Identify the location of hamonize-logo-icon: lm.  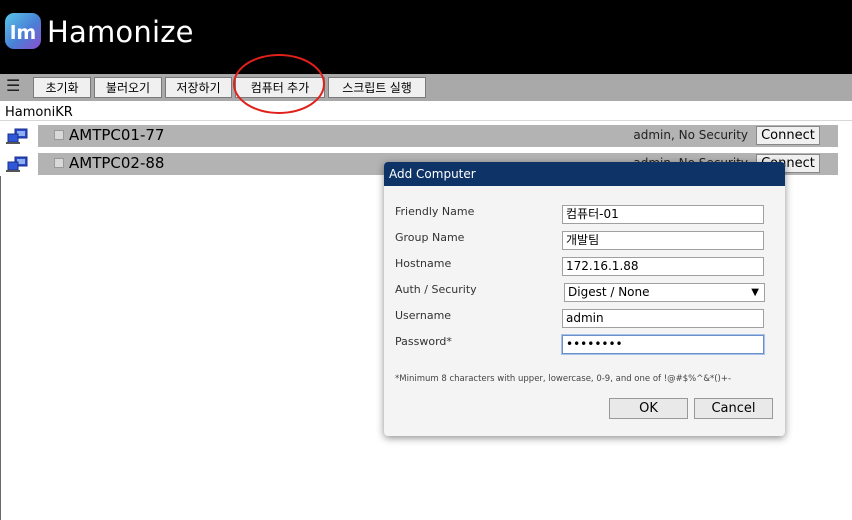
(23, 31).